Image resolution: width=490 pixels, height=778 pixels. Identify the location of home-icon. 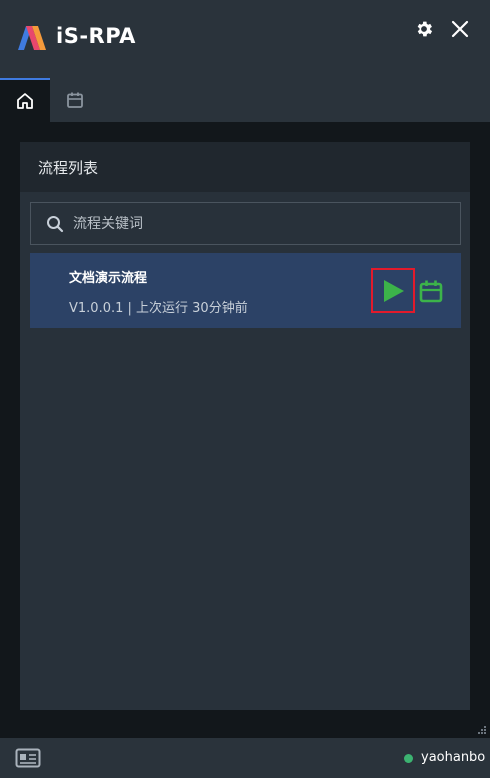
(25, 101).